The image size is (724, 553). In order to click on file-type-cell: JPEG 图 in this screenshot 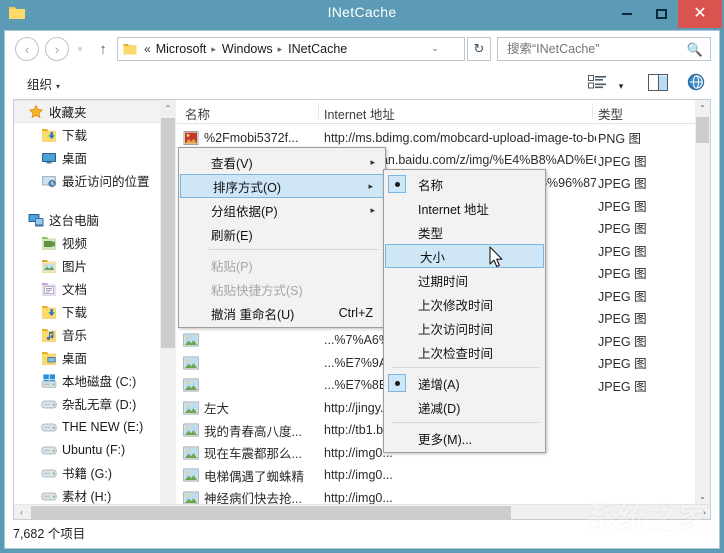, I will do `click(622, 319)`.